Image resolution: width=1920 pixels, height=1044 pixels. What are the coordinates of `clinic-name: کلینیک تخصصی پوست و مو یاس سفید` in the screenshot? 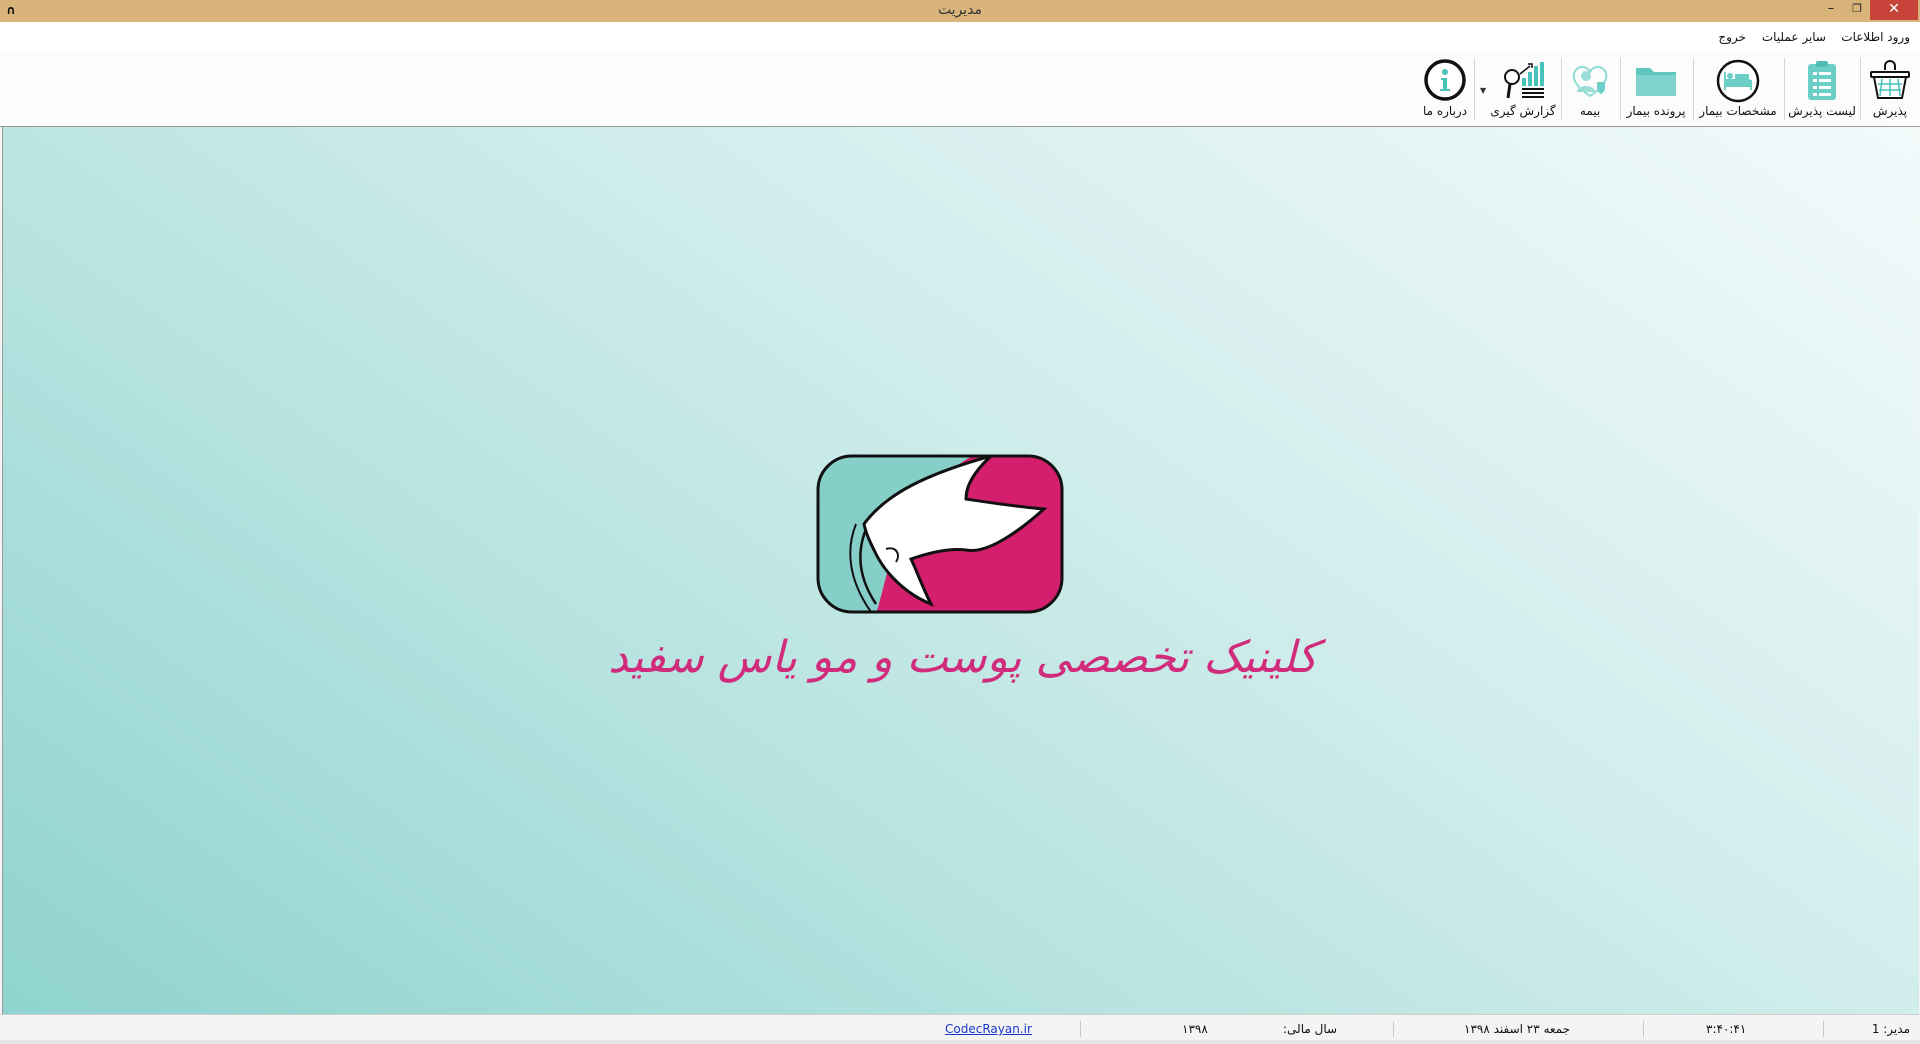 It's located at (963, 657).